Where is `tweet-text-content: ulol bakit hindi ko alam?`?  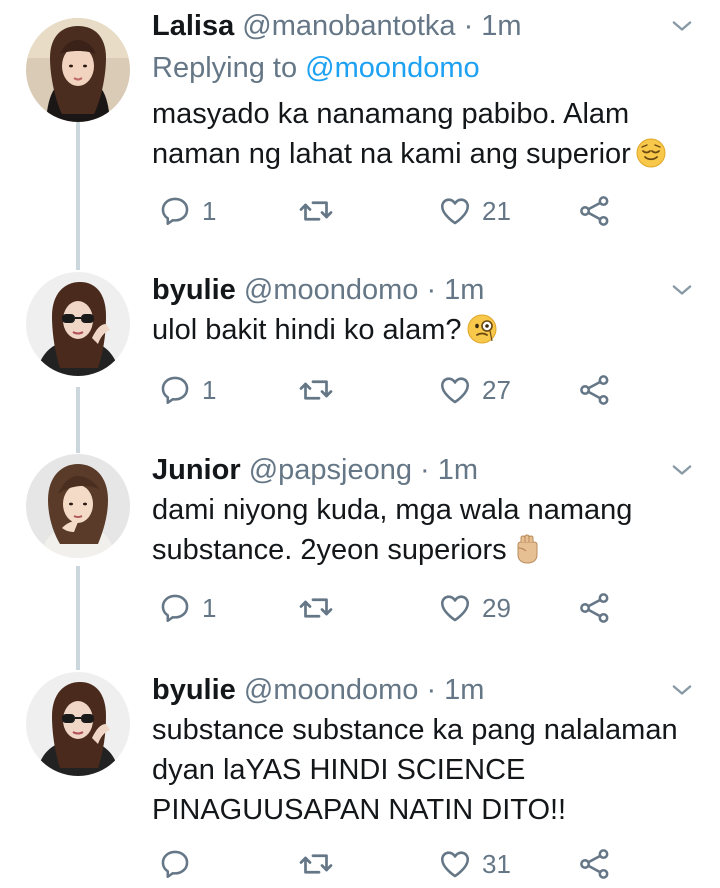 tweet-text-content: ulol bakit hindi ko alam? is located at coordinates (307, 330).